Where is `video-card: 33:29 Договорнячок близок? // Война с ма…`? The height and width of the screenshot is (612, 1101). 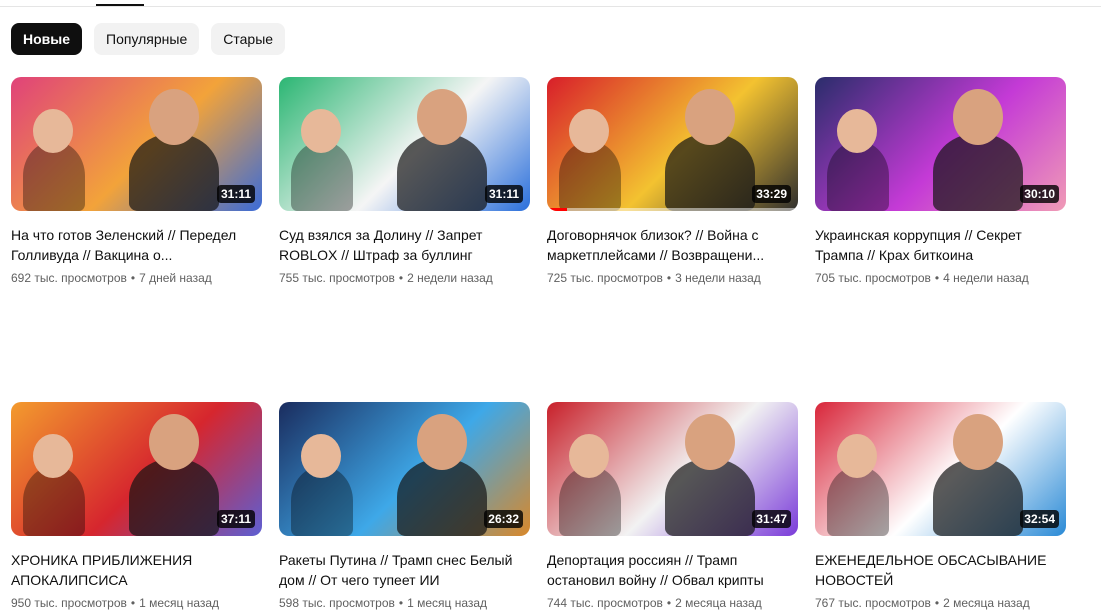 video-card: 33:29 Договорнячок близок? // Война с ма… is located at coordinates (672, 182).